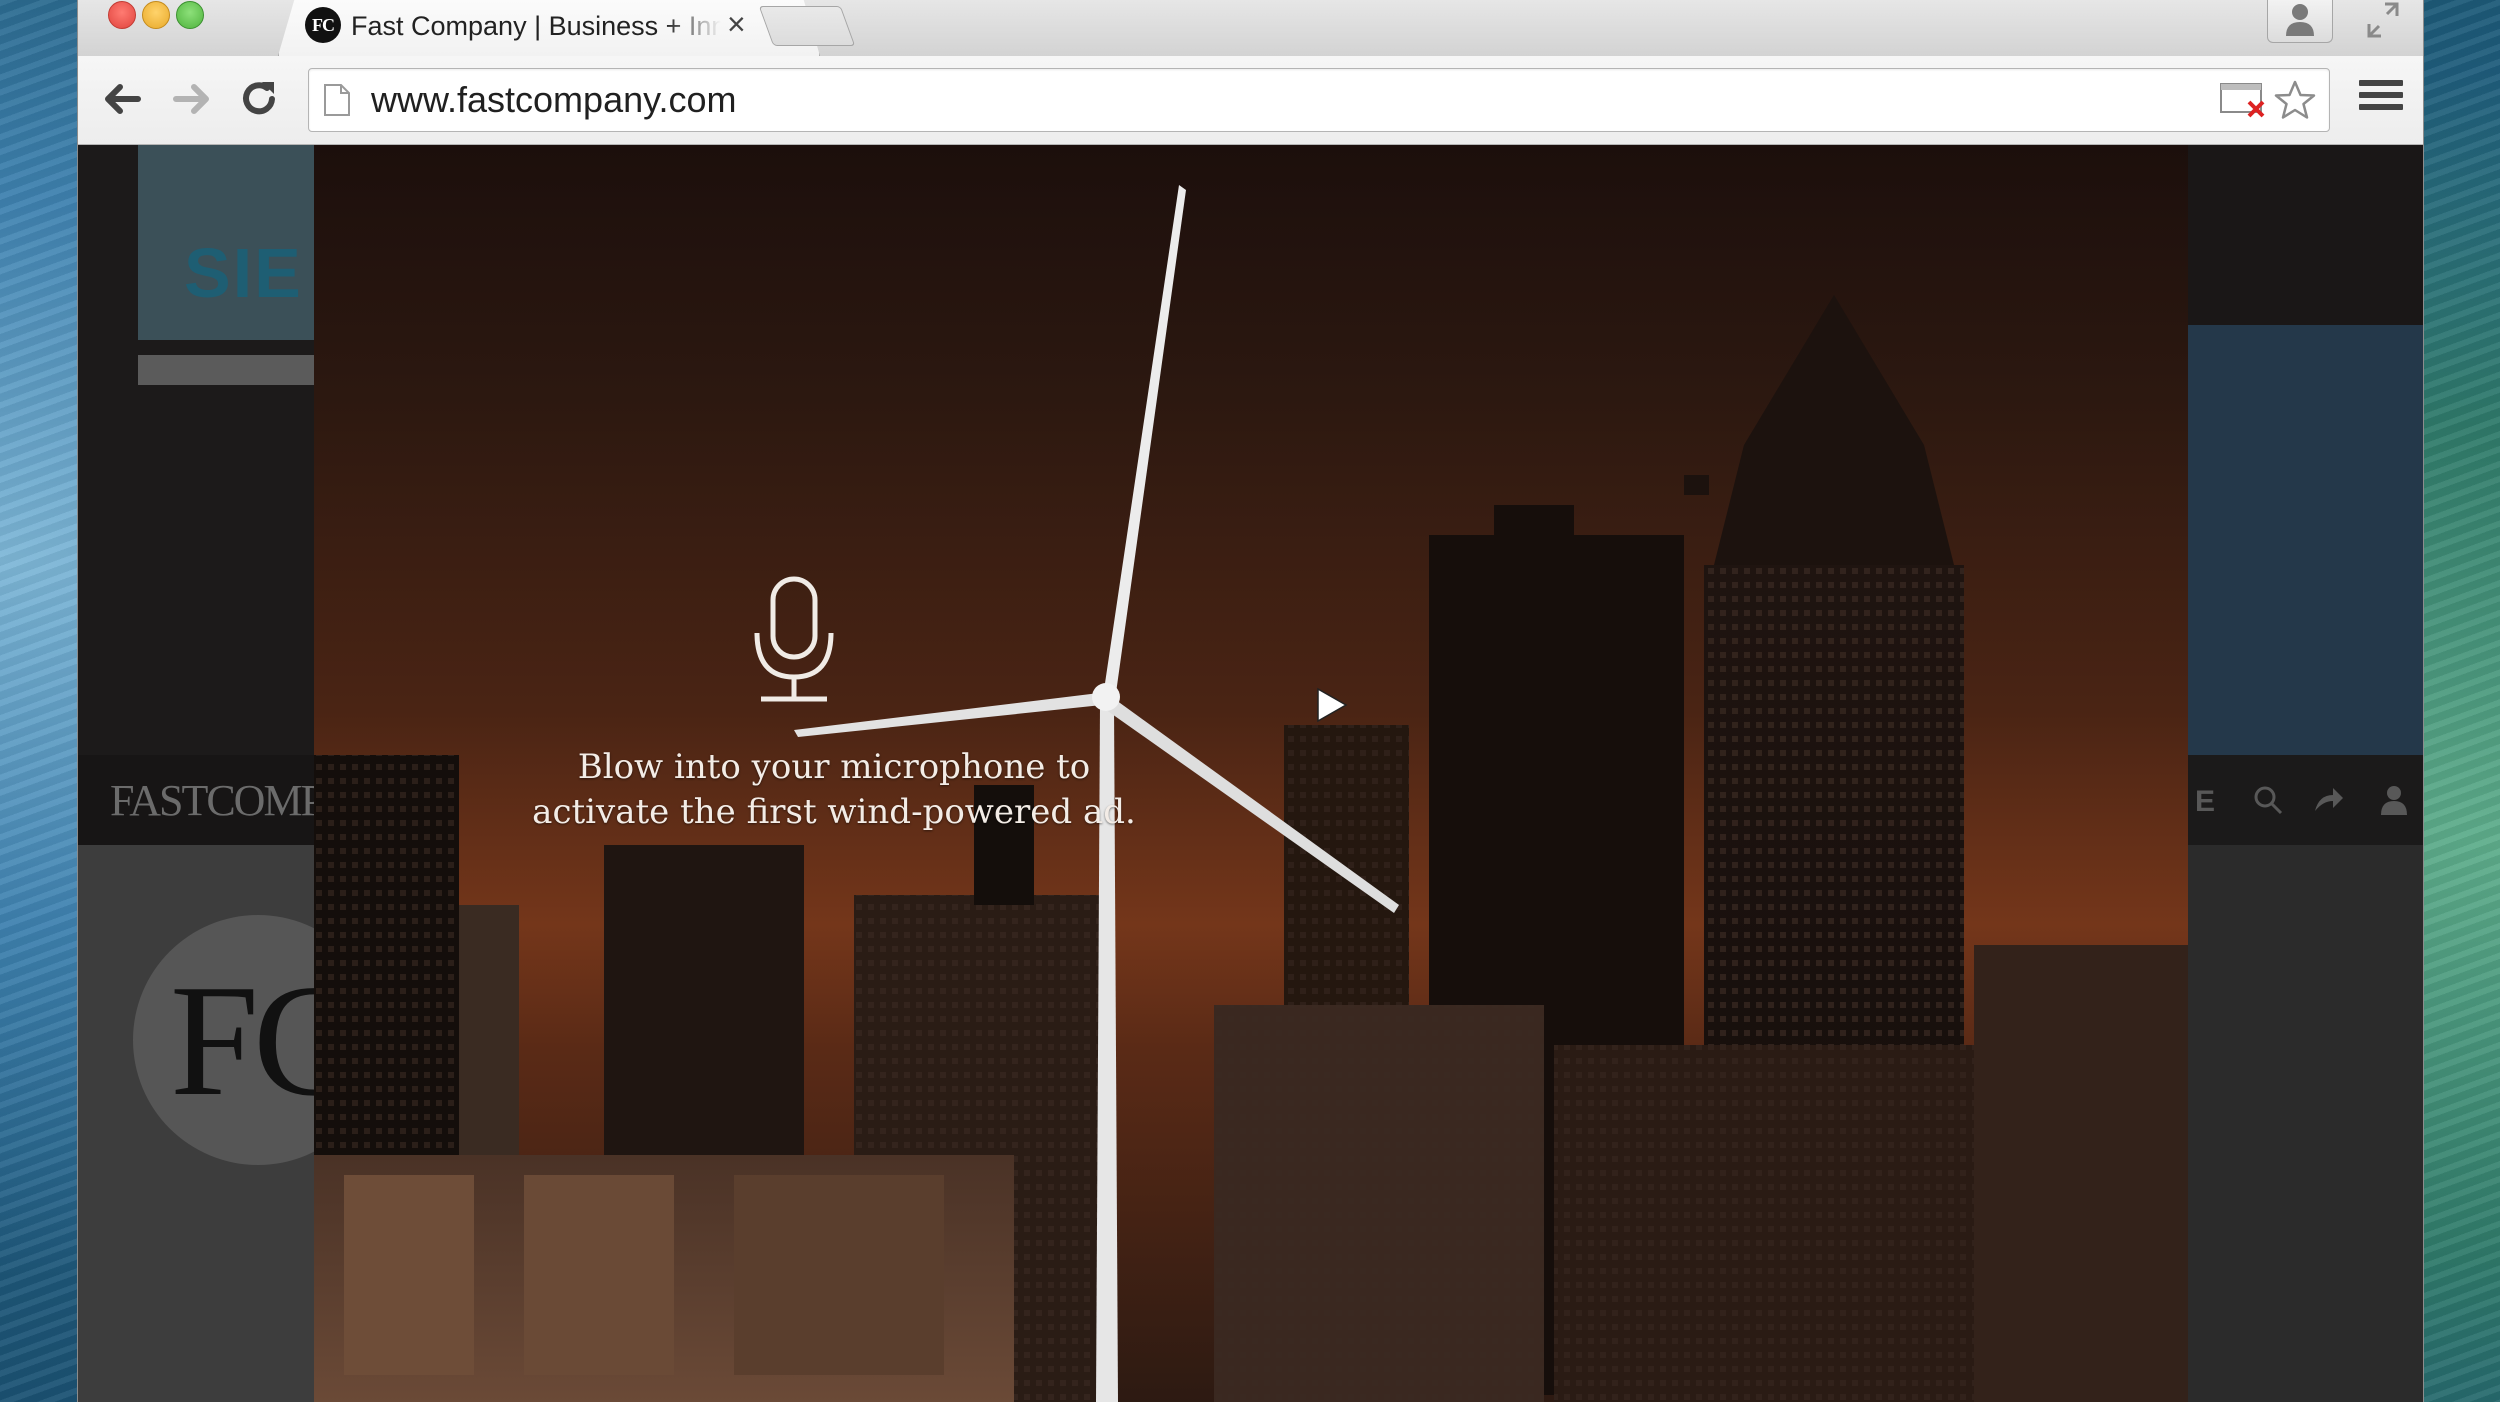  I want to click on site-right-image, so click(2305, 540).